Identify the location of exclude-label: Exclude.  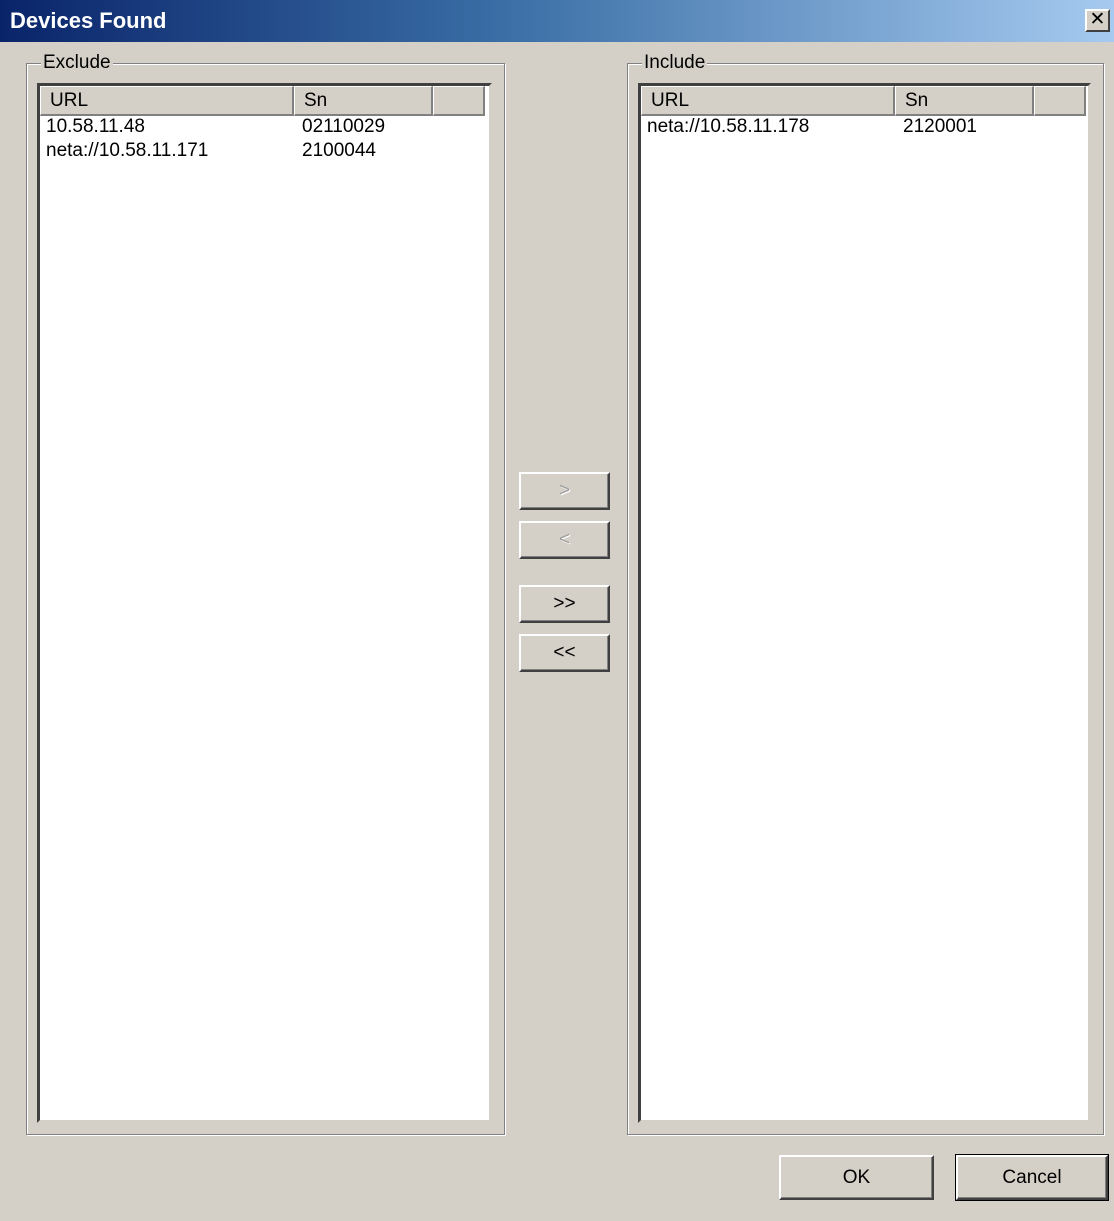
(77, 63).